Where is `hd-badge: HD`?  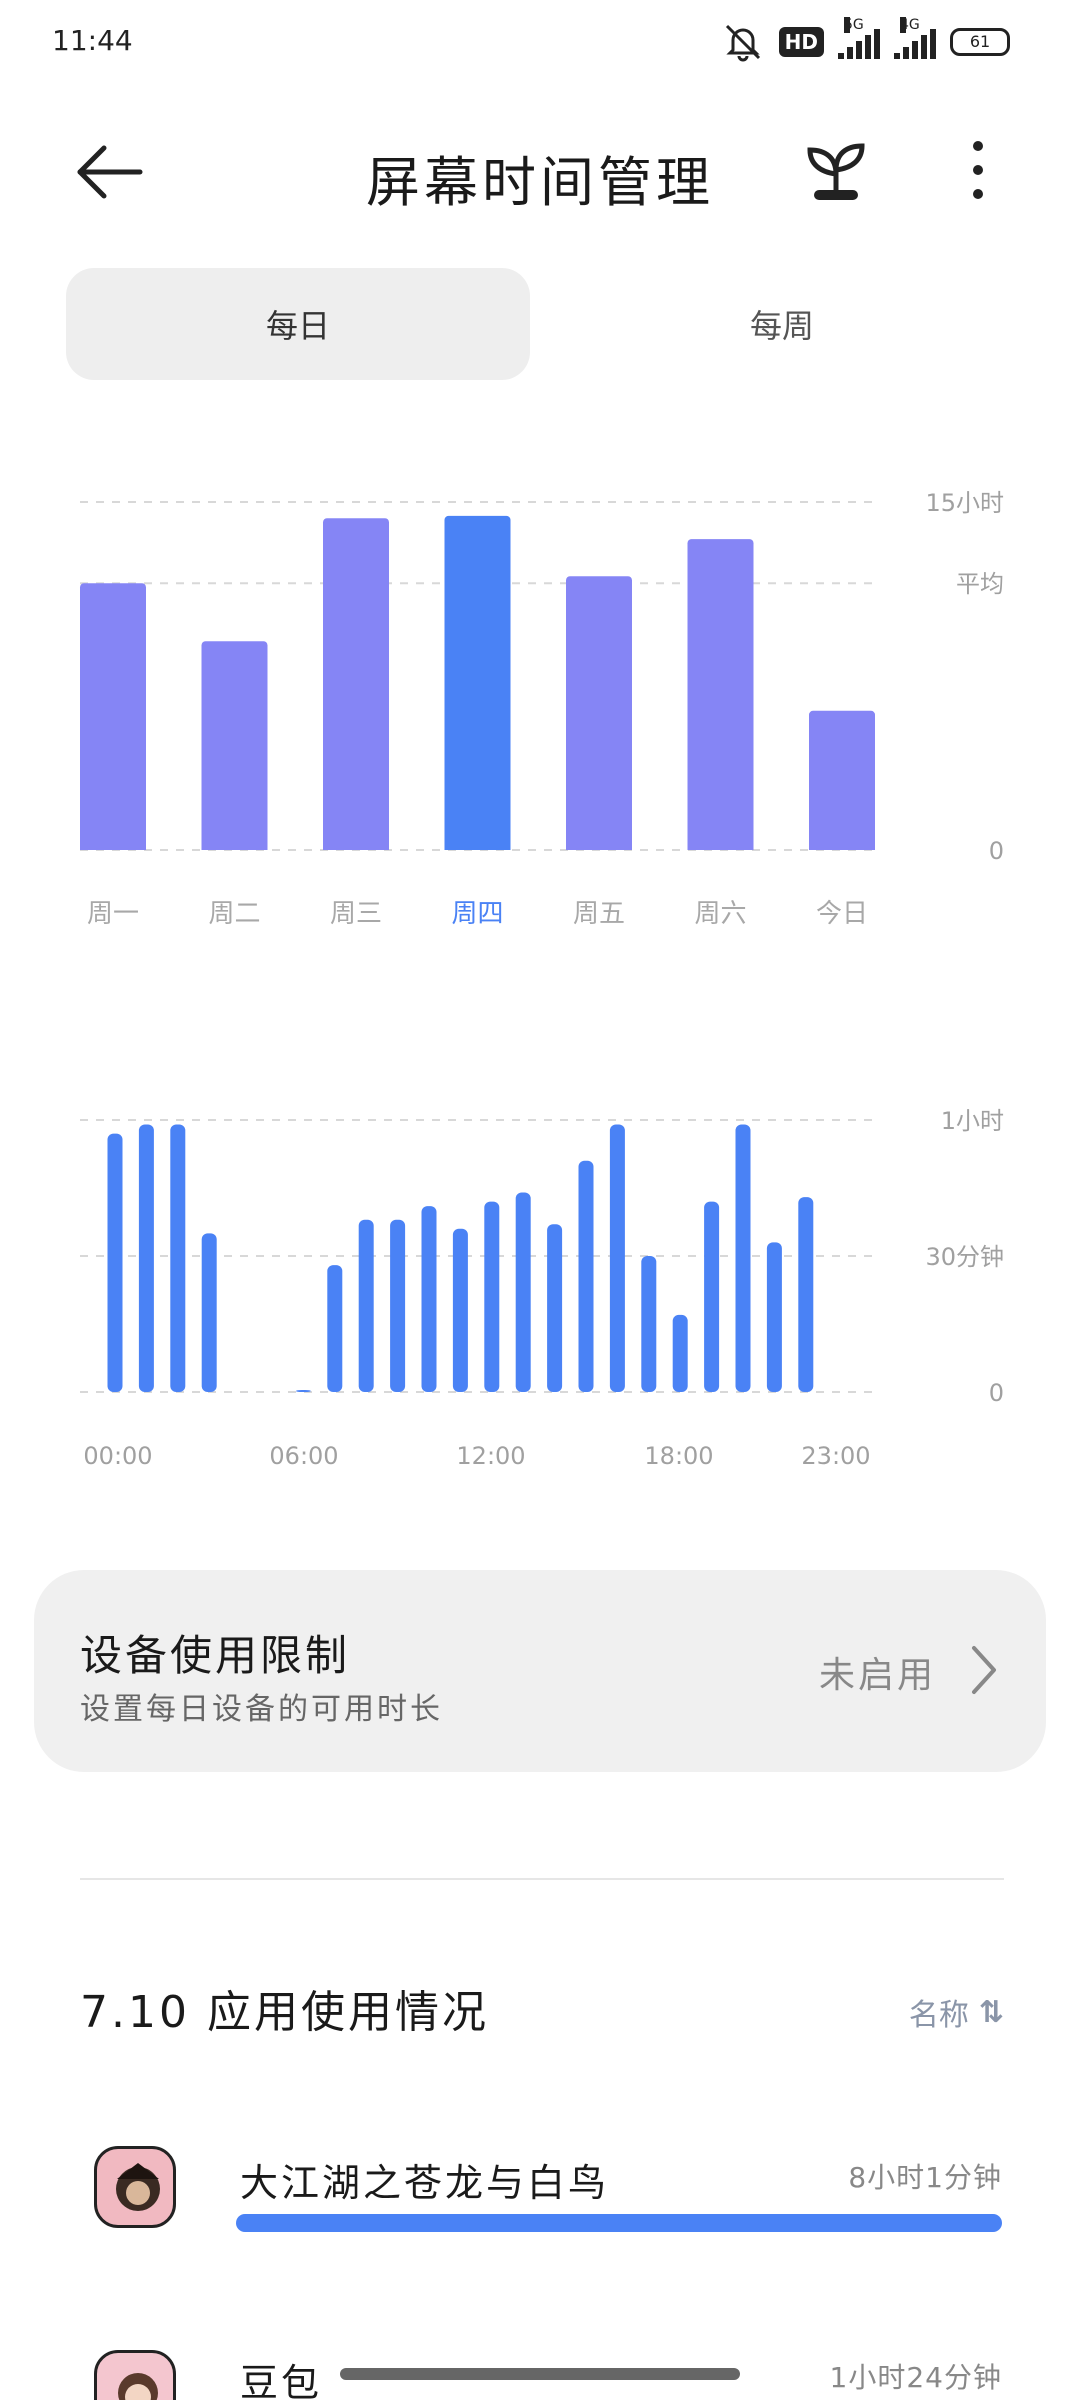 hd-badge: HD is located at coordinates (801, 42).